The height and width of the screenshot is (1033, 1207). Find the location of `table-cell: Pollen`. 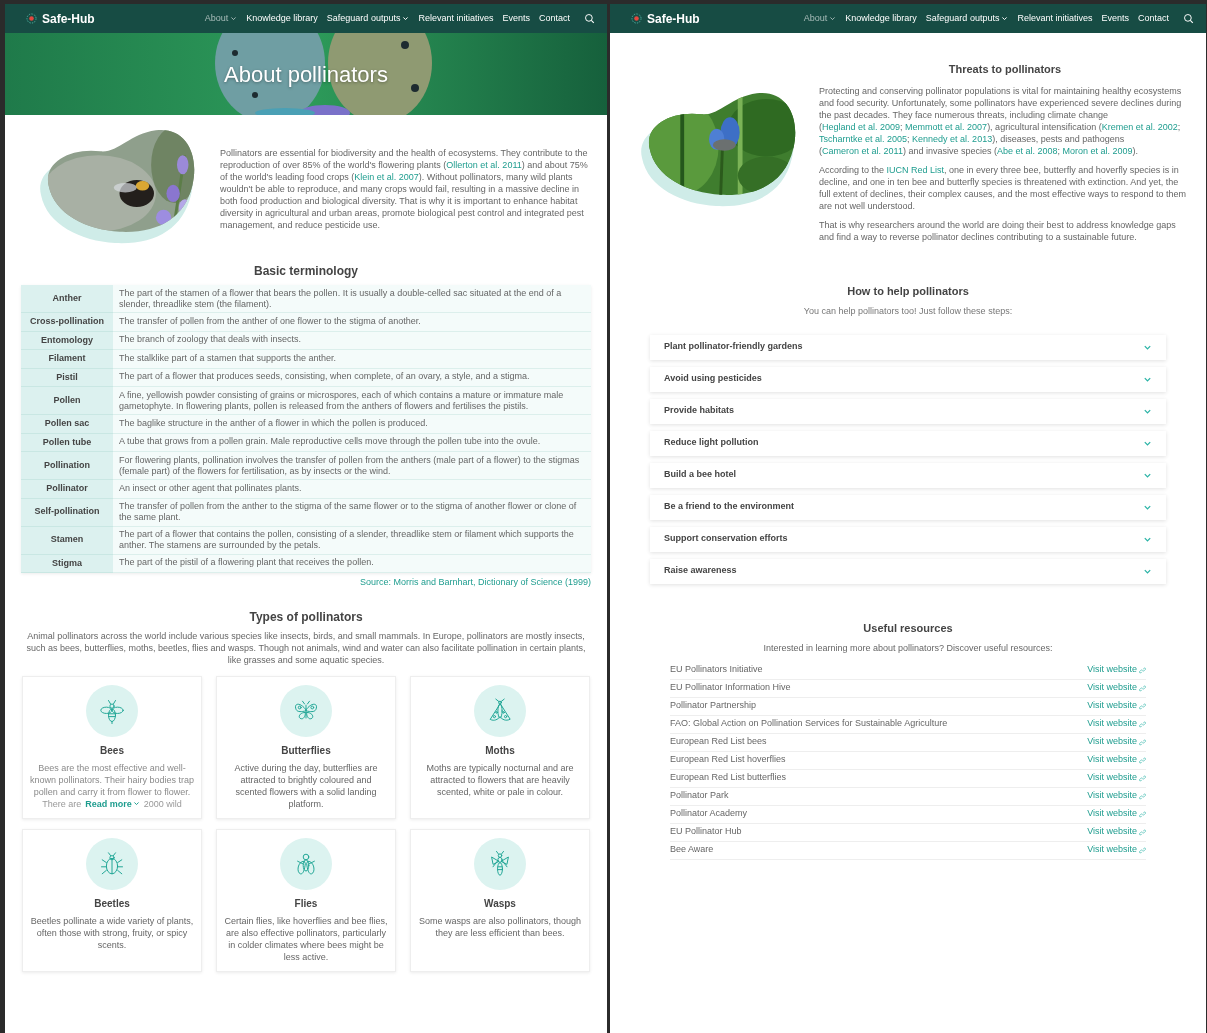

table-cell: Pollen is located at coordinates (67, 401).